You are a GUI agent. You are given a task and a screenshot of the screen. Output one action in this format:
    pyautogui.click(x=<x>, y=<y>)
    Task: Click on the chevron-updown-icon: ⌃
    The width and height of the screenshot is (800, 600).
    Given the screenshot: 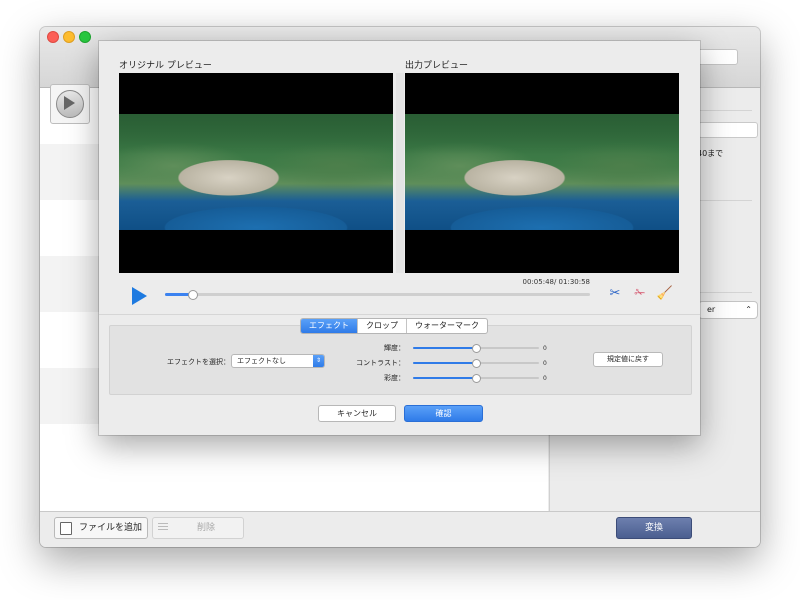 What is the action you would take?
    pyautogui.click(x=748, y=309)
    